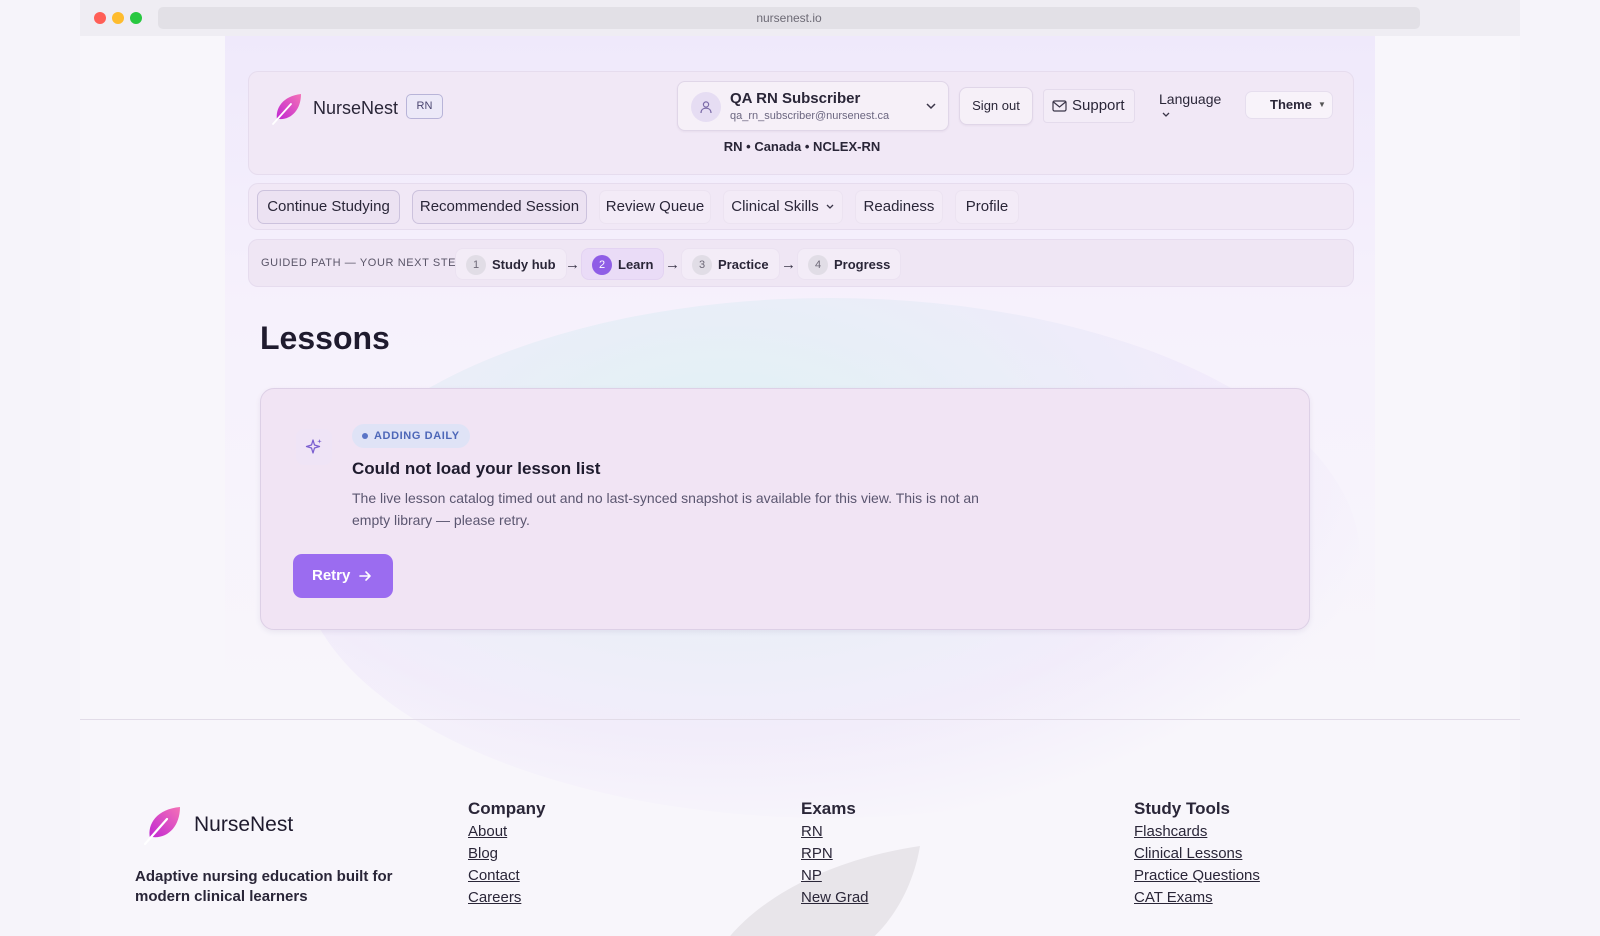 The width and height of the screenshot is (1600, 936). I want to click on footer-heading: Company, so click(507, 808).